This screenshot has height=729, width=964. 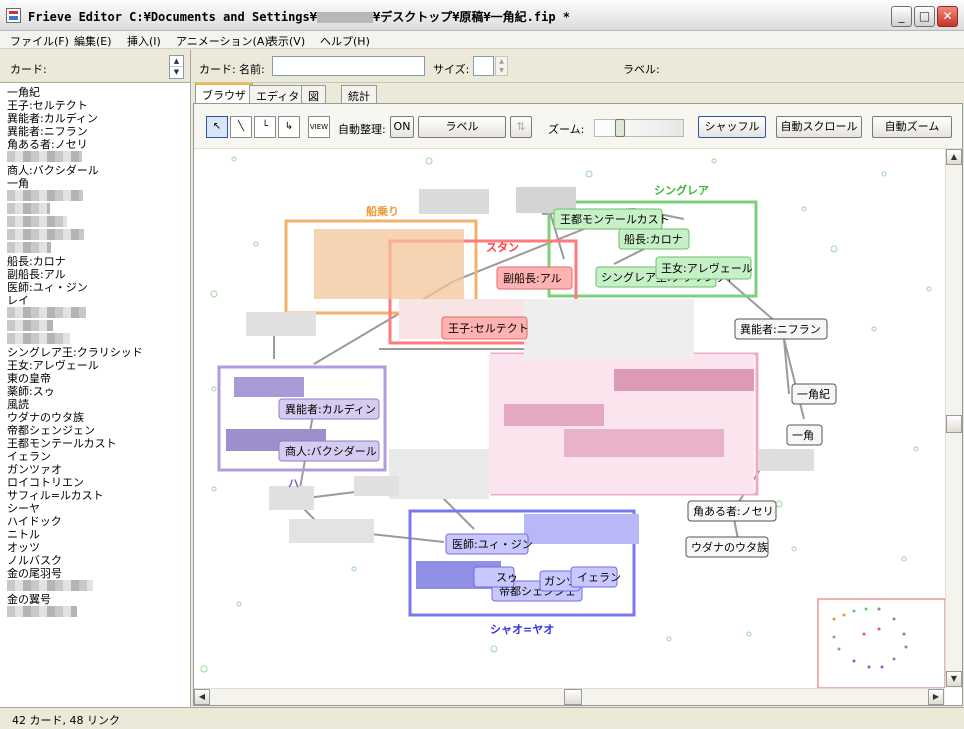 I want to click on minimize-button: _, so click(x=901, y=16).